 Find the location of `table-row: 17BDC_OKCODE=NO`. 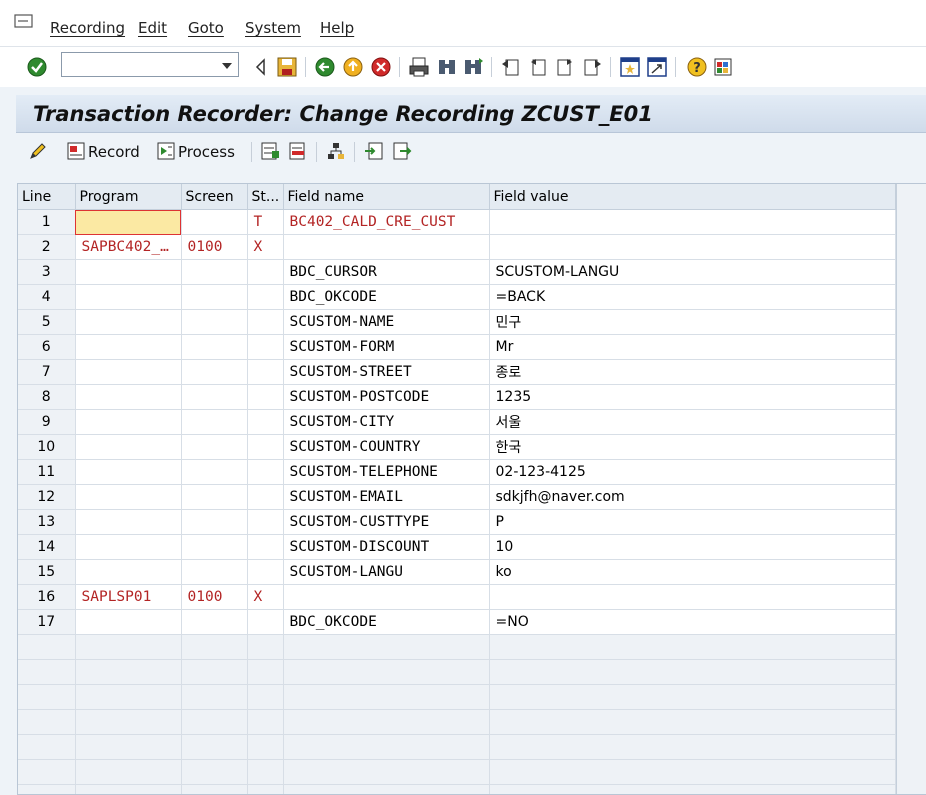

table-row: 17BDC_OKCODE=NO is located at coordinates (456, 622).